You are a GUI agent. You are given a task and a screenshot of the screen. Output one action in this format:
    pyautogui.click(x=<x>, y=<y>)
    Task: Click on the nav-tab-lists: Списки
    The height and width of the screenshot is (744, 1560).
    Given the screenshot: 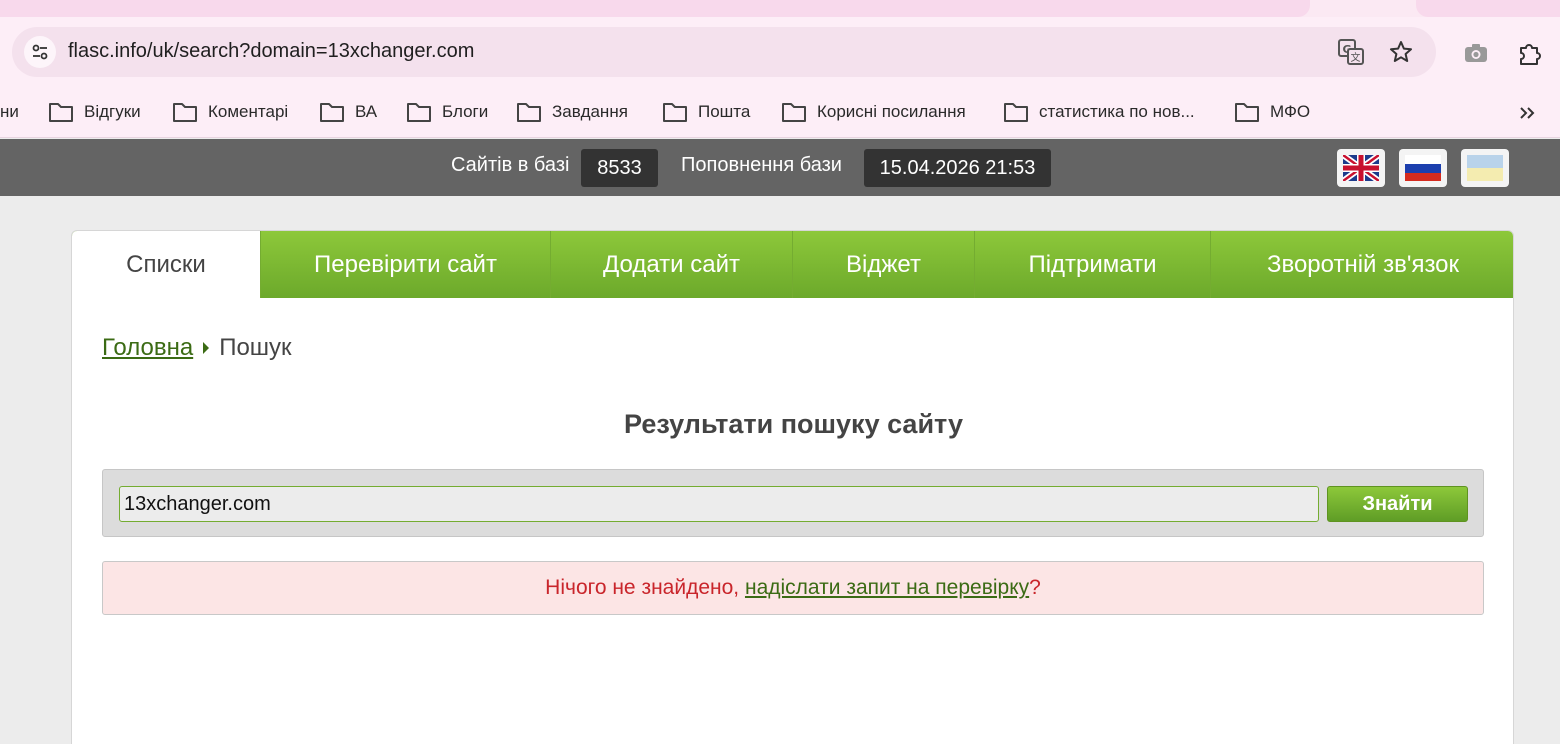 What is the action you would take?
    pyautogui.click(x=166, y=264)
    